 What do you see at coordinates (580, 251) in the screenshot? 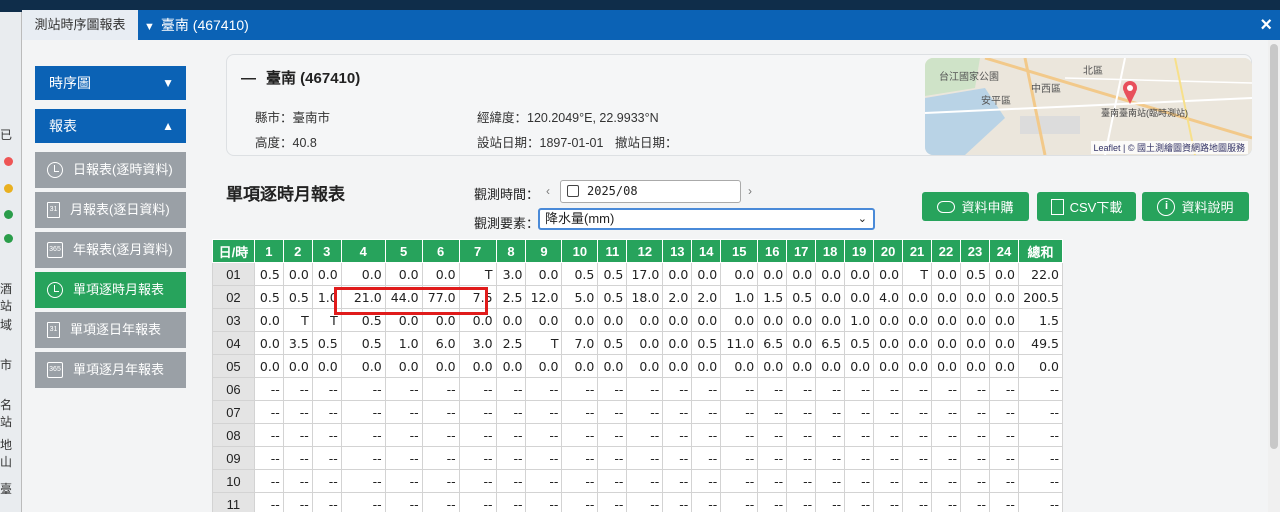
I see `hour-column-header: 10` at bounding box center [580, 251].